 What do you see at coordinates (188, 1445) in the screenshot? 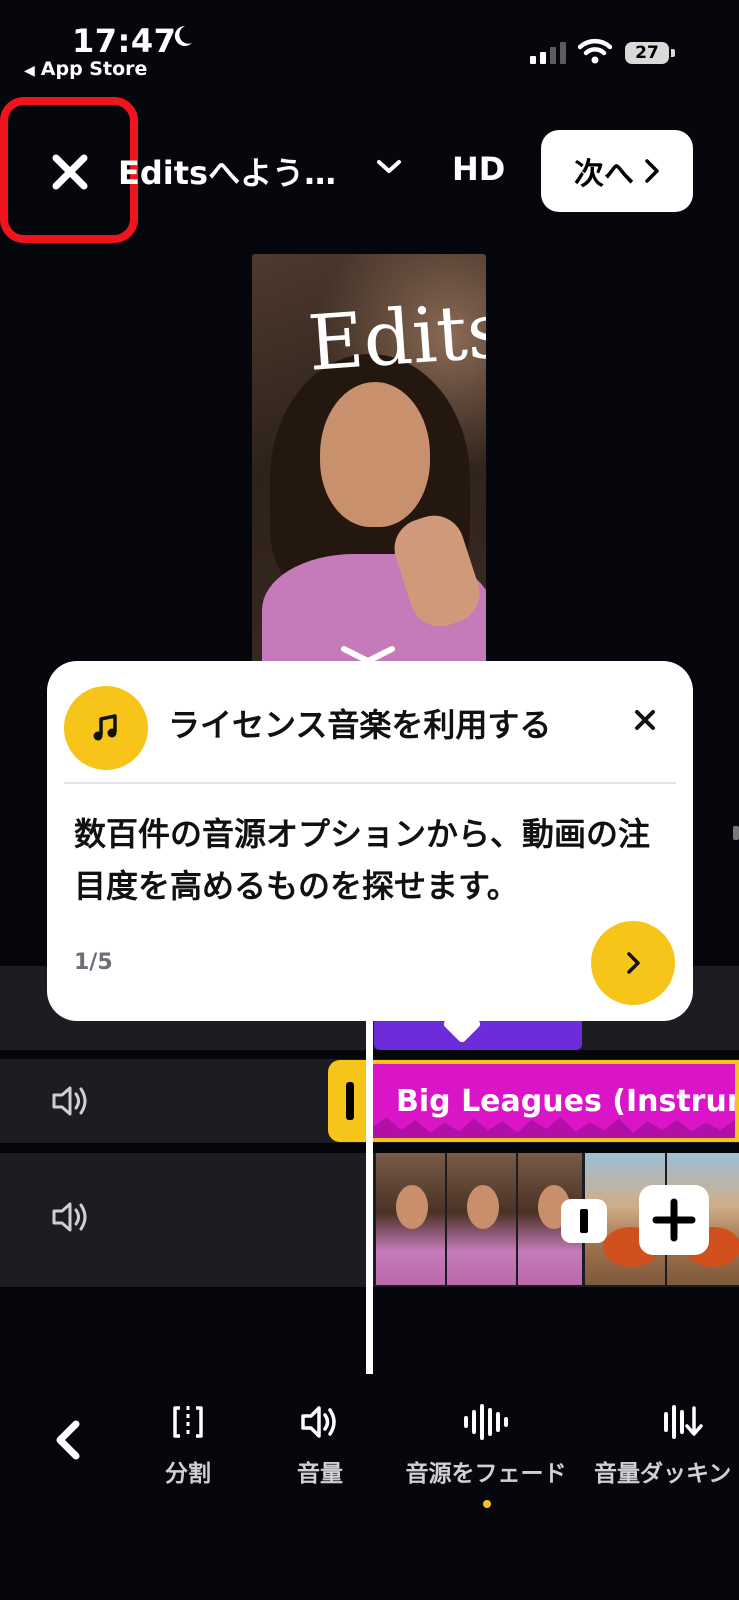
I see `tool-split: 分割` at bounding box center [188, 1445].